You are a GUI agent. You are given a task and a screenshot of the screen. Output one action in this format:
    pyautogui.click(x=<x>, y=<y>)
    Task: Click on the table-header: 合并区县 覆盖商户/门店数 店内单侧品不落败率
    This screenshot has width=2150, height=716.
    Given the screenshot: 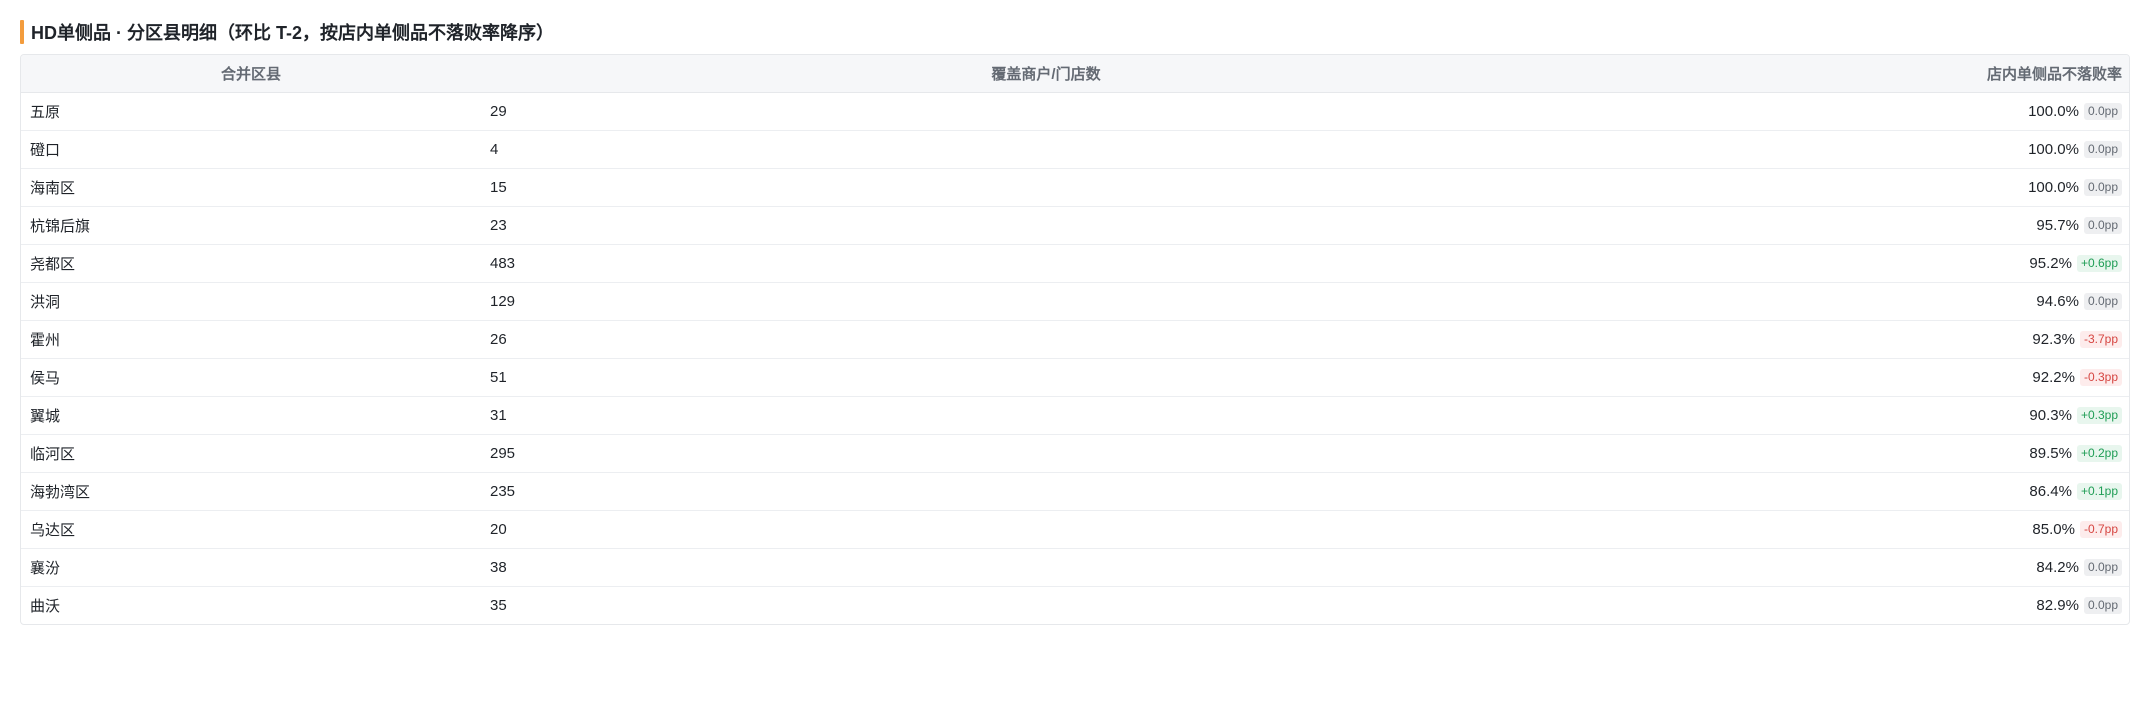 What is the action you would take?
    pyautogui.click(x=1075, y=74)
    